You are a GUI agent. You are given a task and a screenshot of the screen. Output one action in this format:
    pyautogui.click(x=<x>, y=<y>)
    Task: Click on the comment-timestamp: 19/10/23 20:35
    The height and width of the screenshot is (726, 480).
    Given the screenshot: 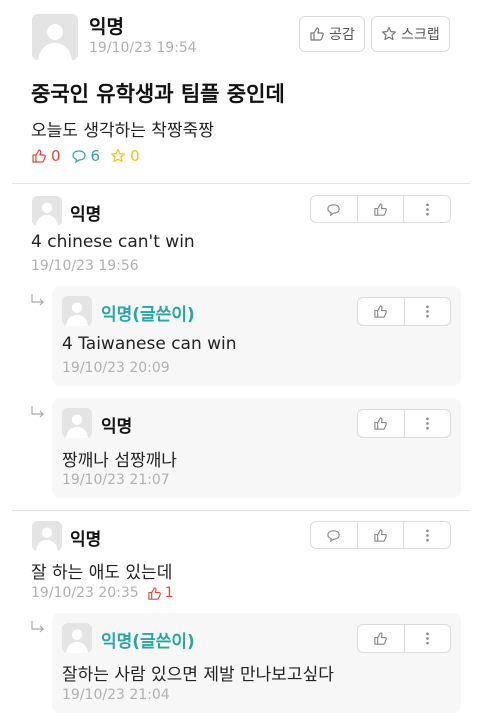 What is the action you would take?
    pyautogui.click(x=85, y=593)
    